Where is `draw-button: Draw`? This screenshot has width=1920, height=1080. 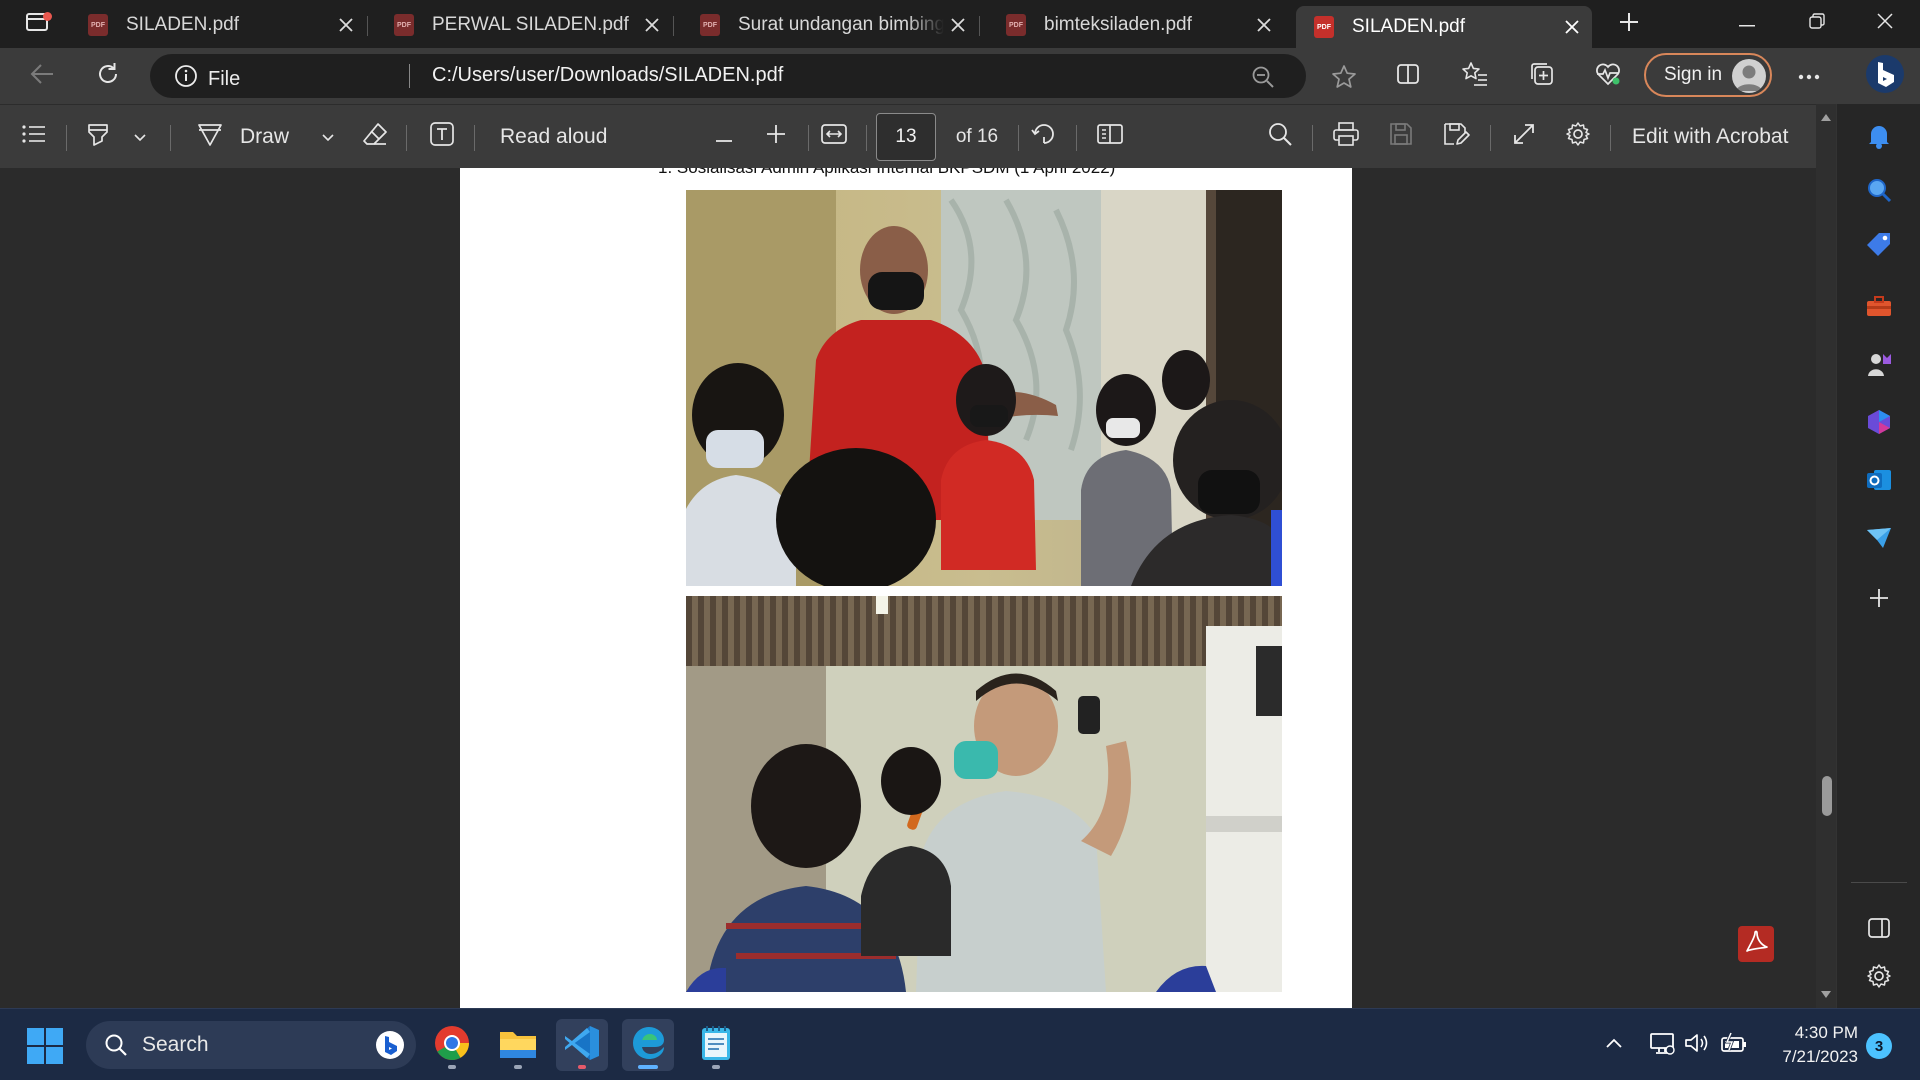
draw-button: Draw is located at coordinates (246, 137).